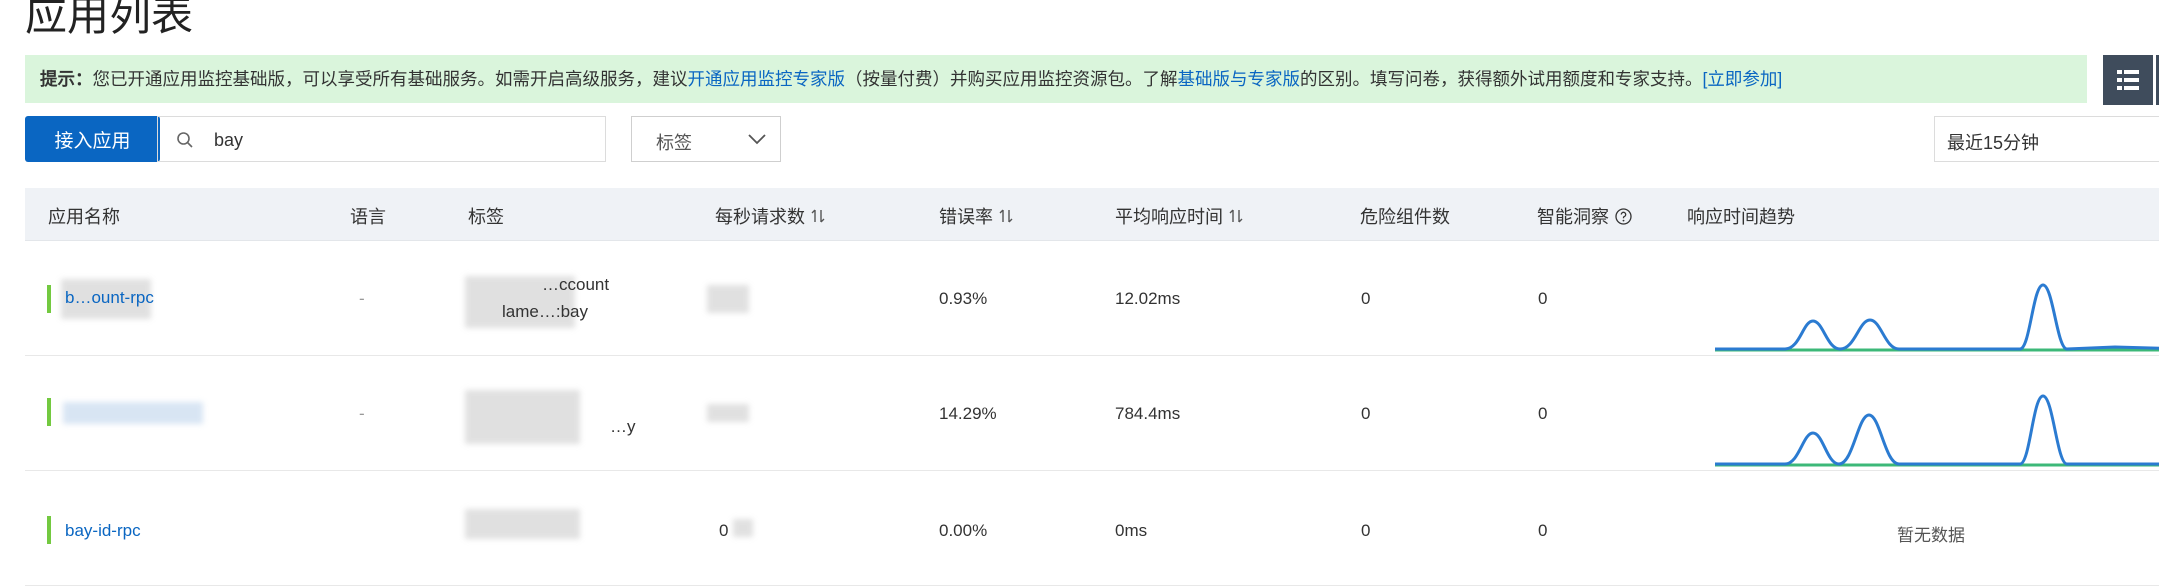 Image resolution: width=2159 pixels, height=586 pixels. What do you see at coordinates (66, 79) in the screenshot?
I see `notice-prefix: 提示：` at bounding box center [66, 79].